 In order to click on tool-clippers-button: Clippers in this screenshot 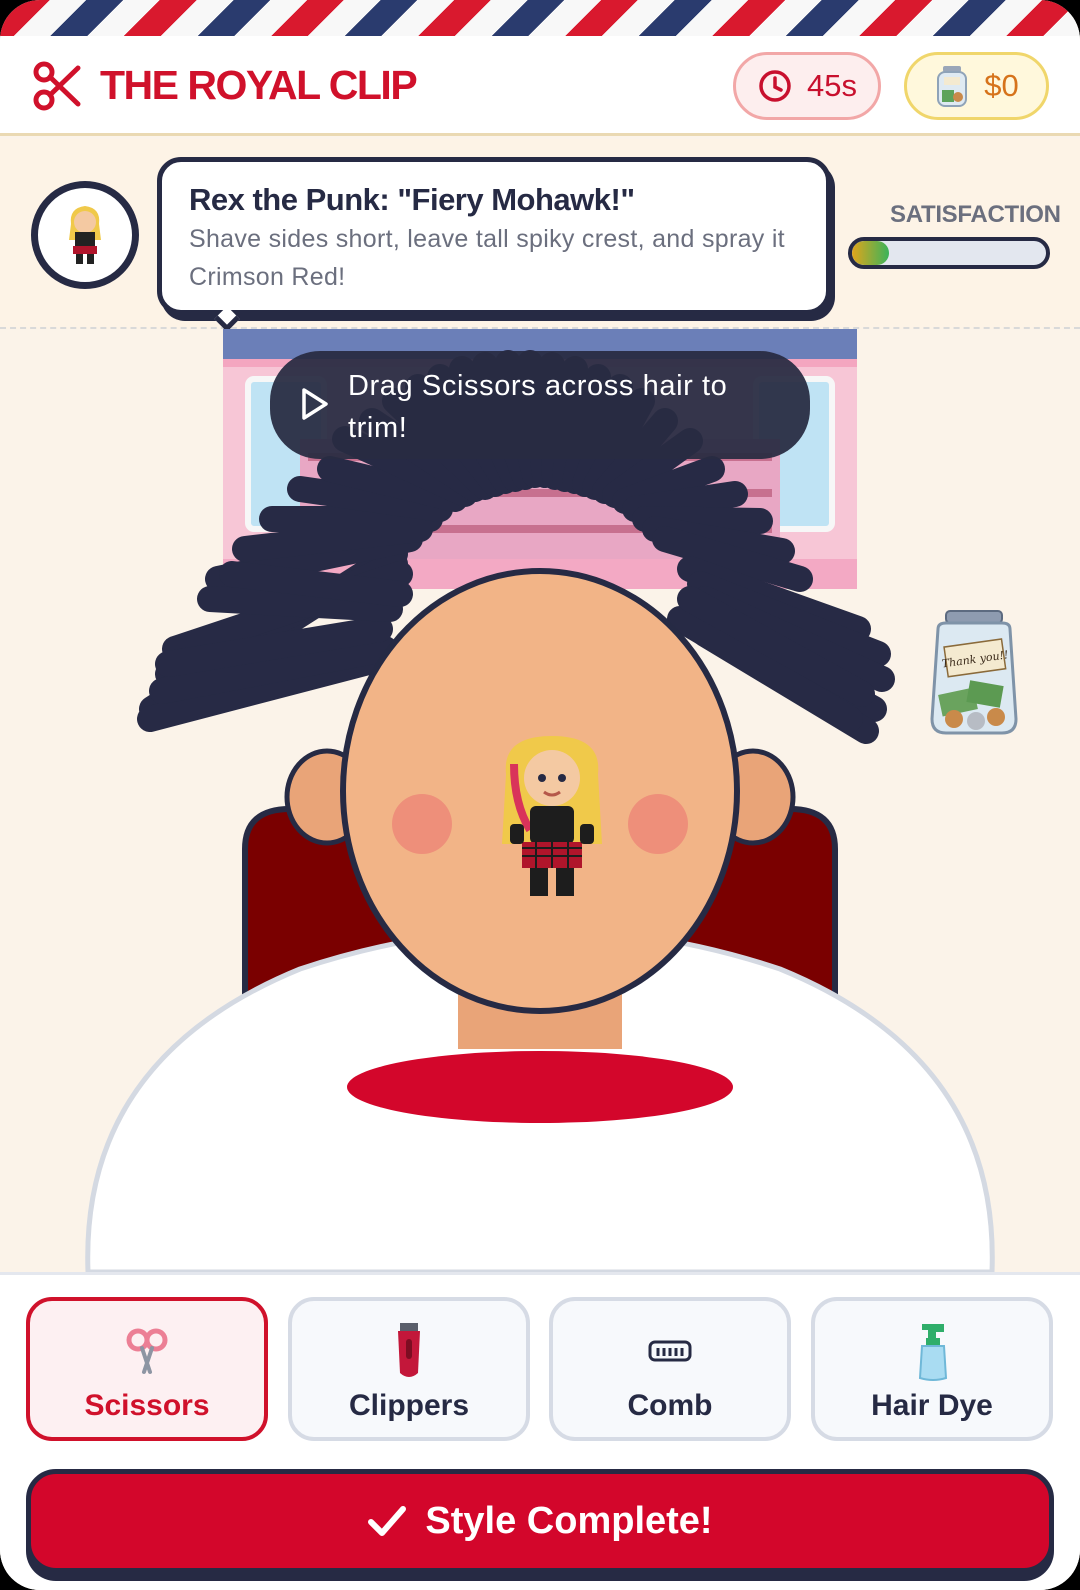, I will do `click(409, 1369)`.